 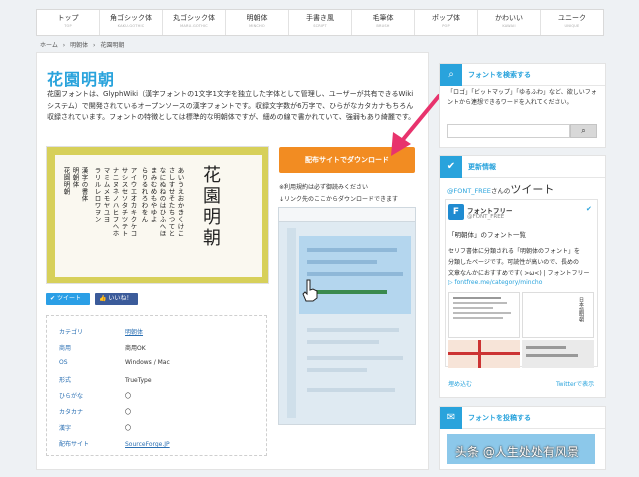 What do you see at coordinates (131, 22) in the screenshot?
I see `nav-item-kaku-gothic: 角ゴシック体 KAKU-GOTHIC` at bounding box center [131, 22].